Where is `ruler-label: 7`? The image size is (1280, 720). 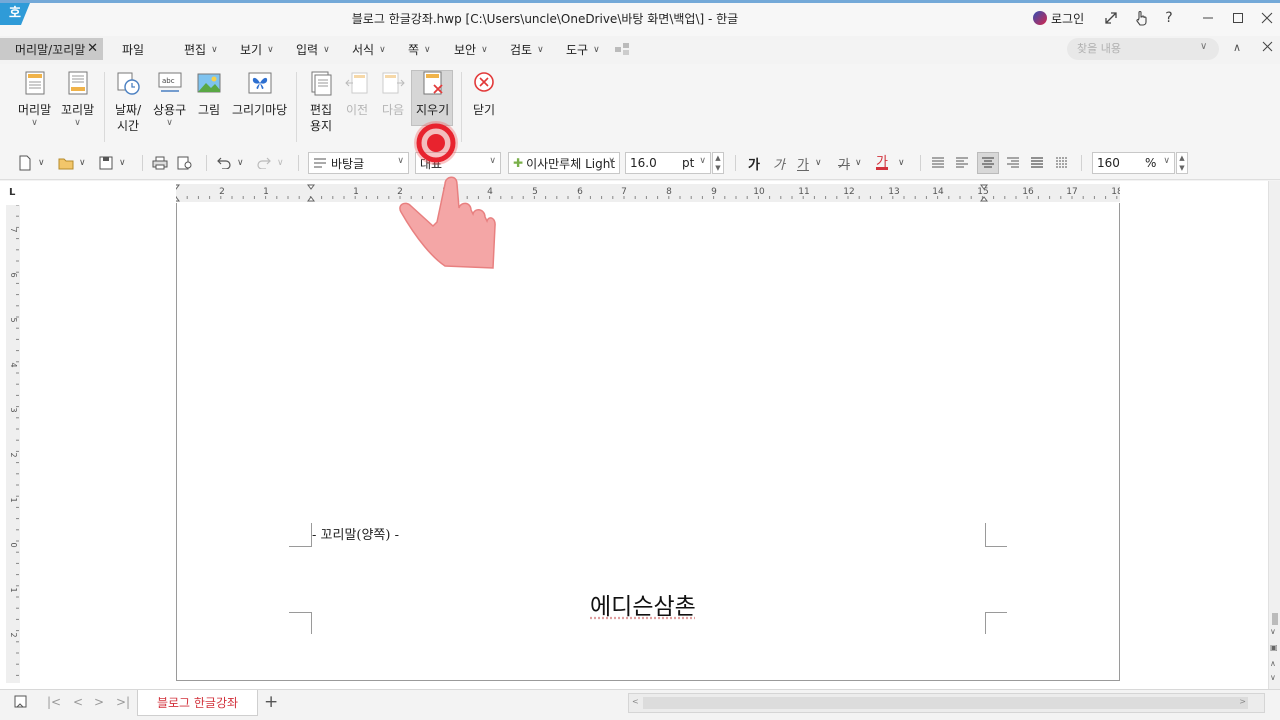
ruler-label: 7 is located at coordinates (13, 229).